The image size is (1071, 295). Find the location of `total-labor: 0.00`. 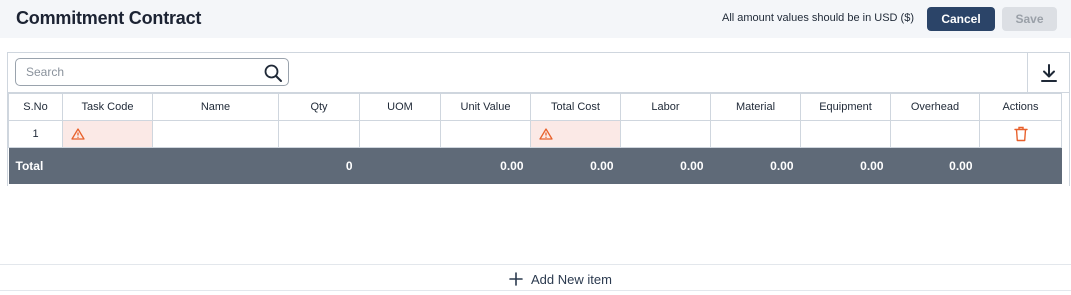

total-labor: 0.00 is located at coordinates (665, 165).